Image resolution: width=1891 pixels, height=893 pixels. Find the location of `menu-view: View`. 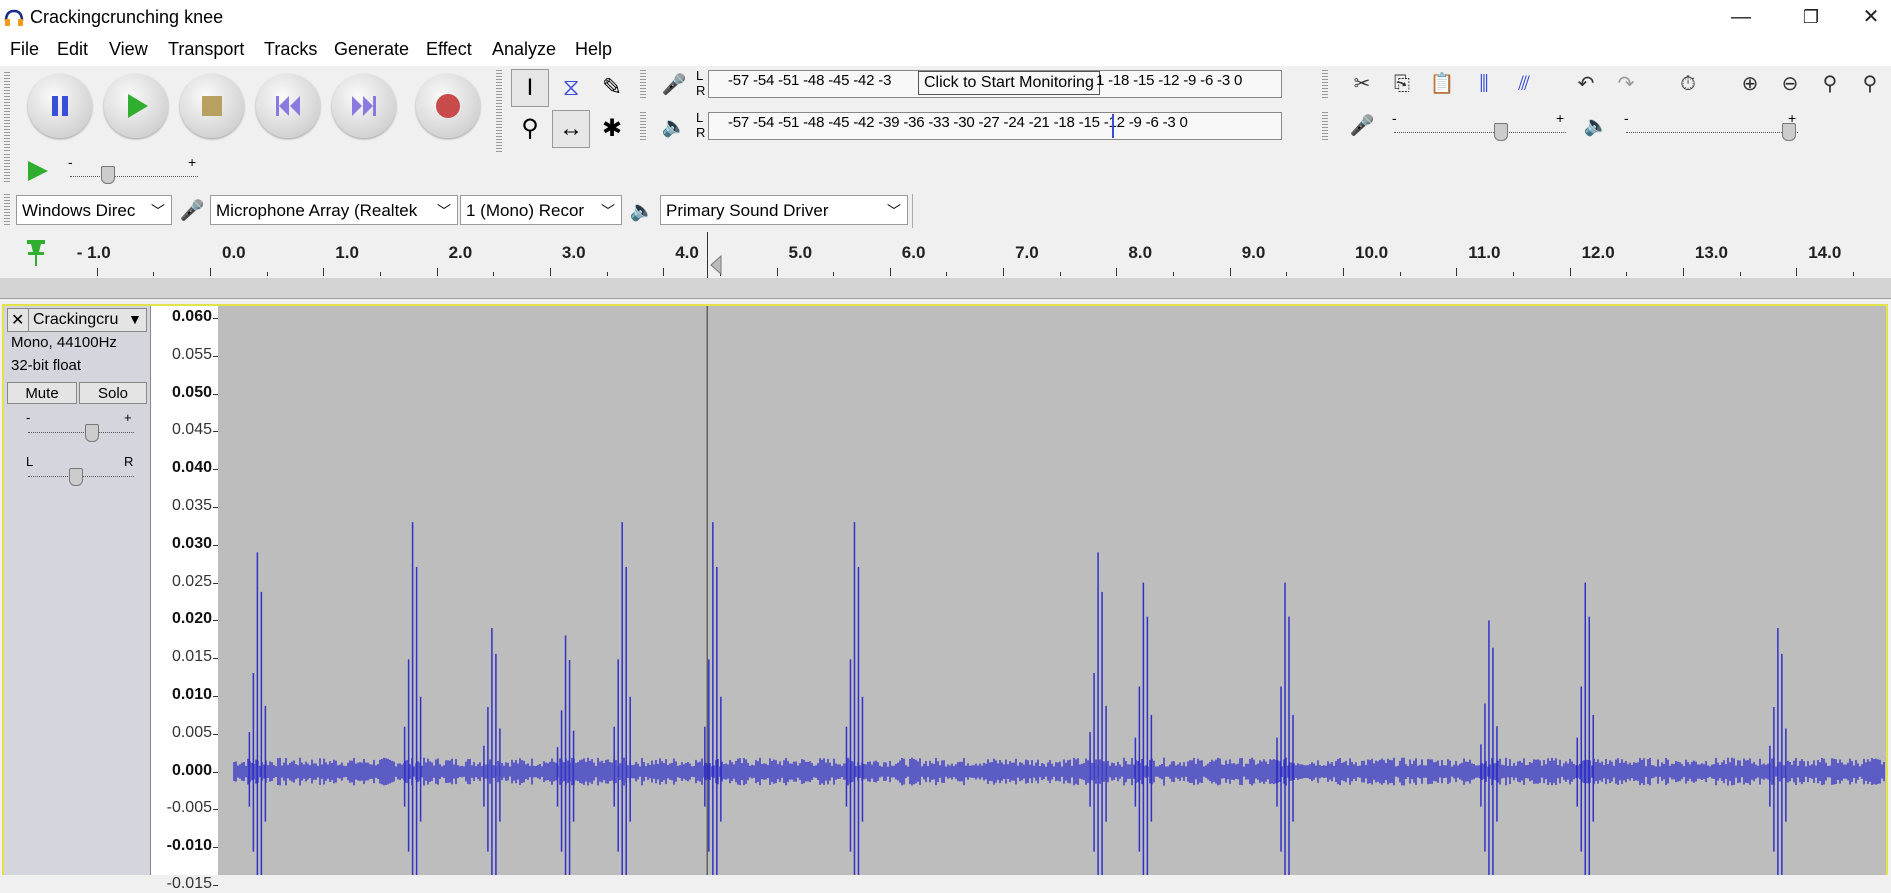

menu-view: View is located at coordinates (128, 49).